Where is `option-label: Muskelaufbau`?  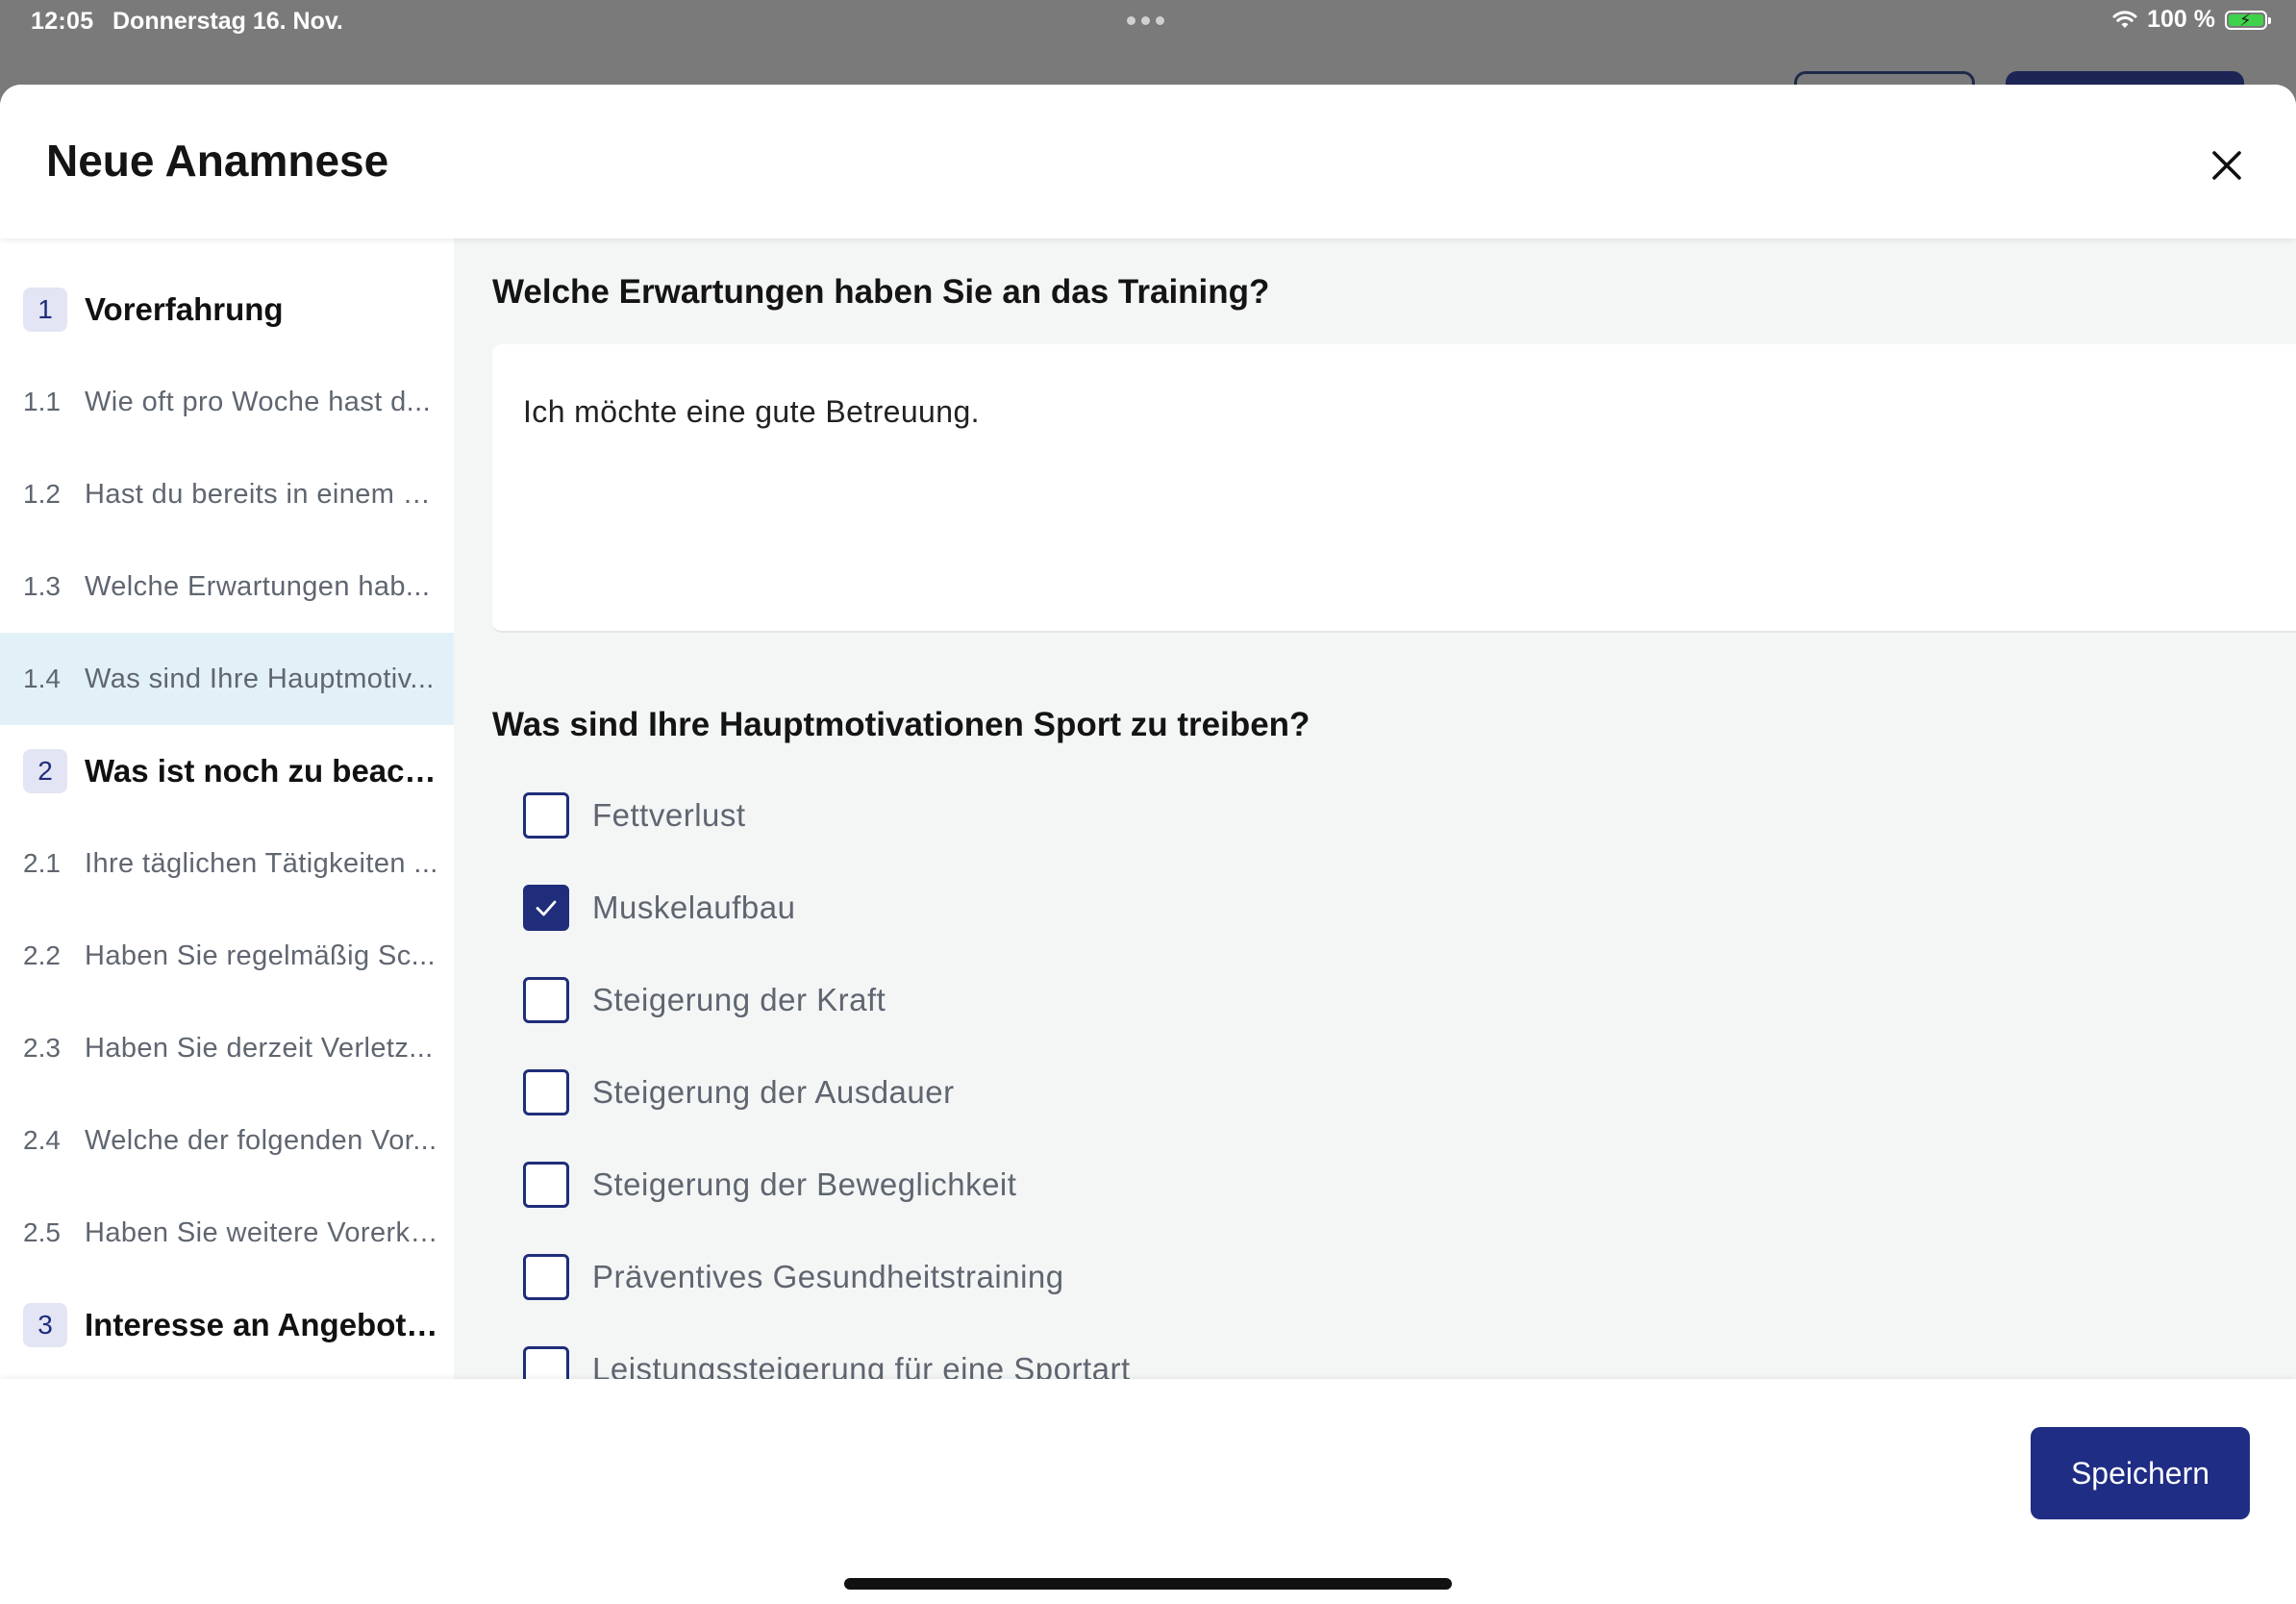 option-label: Muskelaufbau is located at coordinates (694, 907).